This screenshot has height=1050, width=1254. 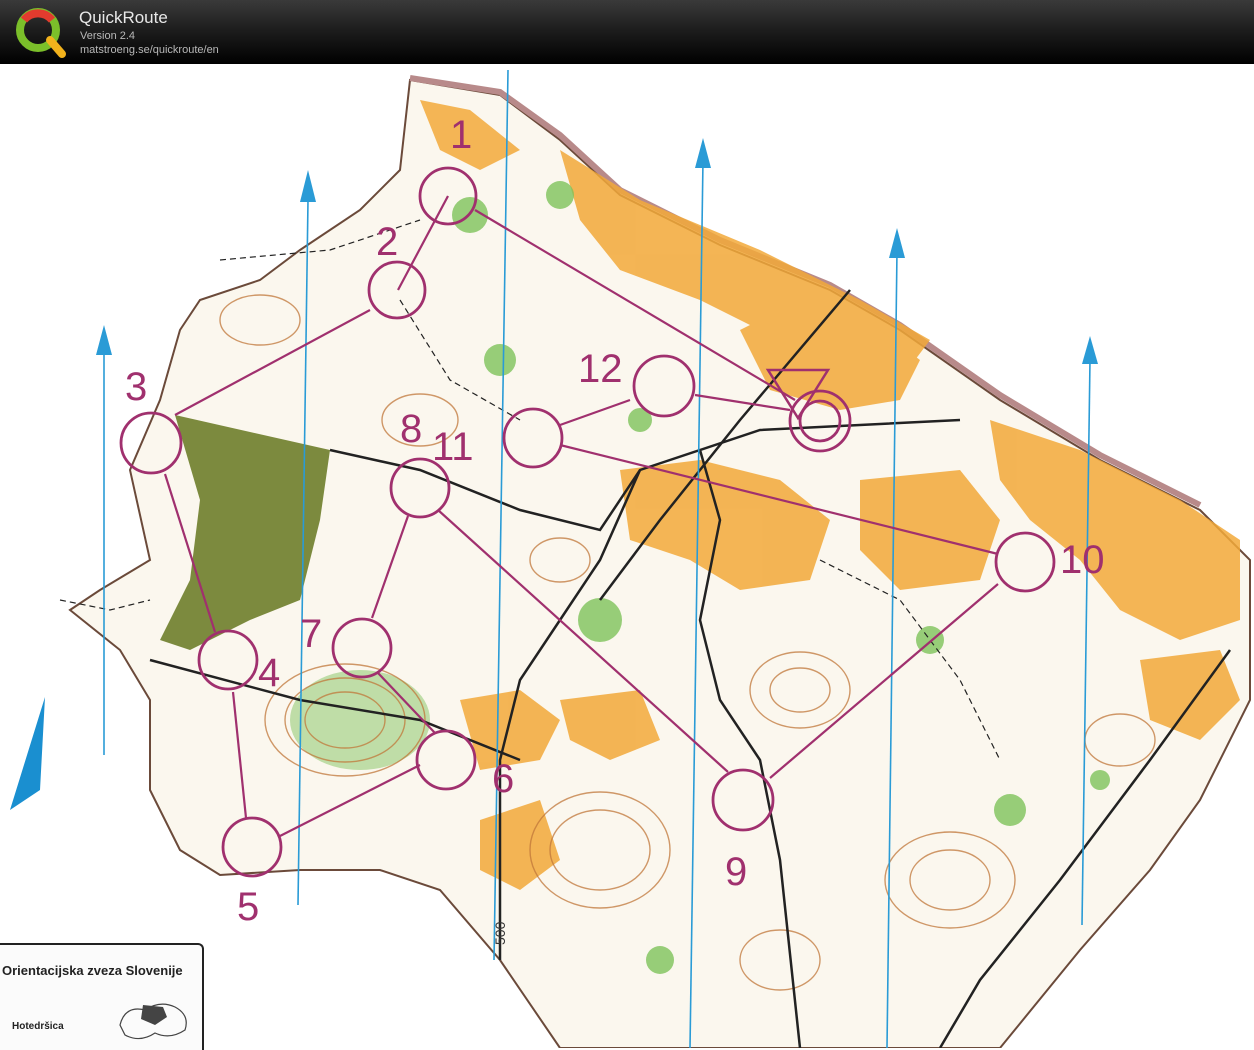 What do you see at coordinates (149, 50) in the screenshot?
I see `app-url: matstroeng.se/quickroute/en` at bounding box center [149, 50].